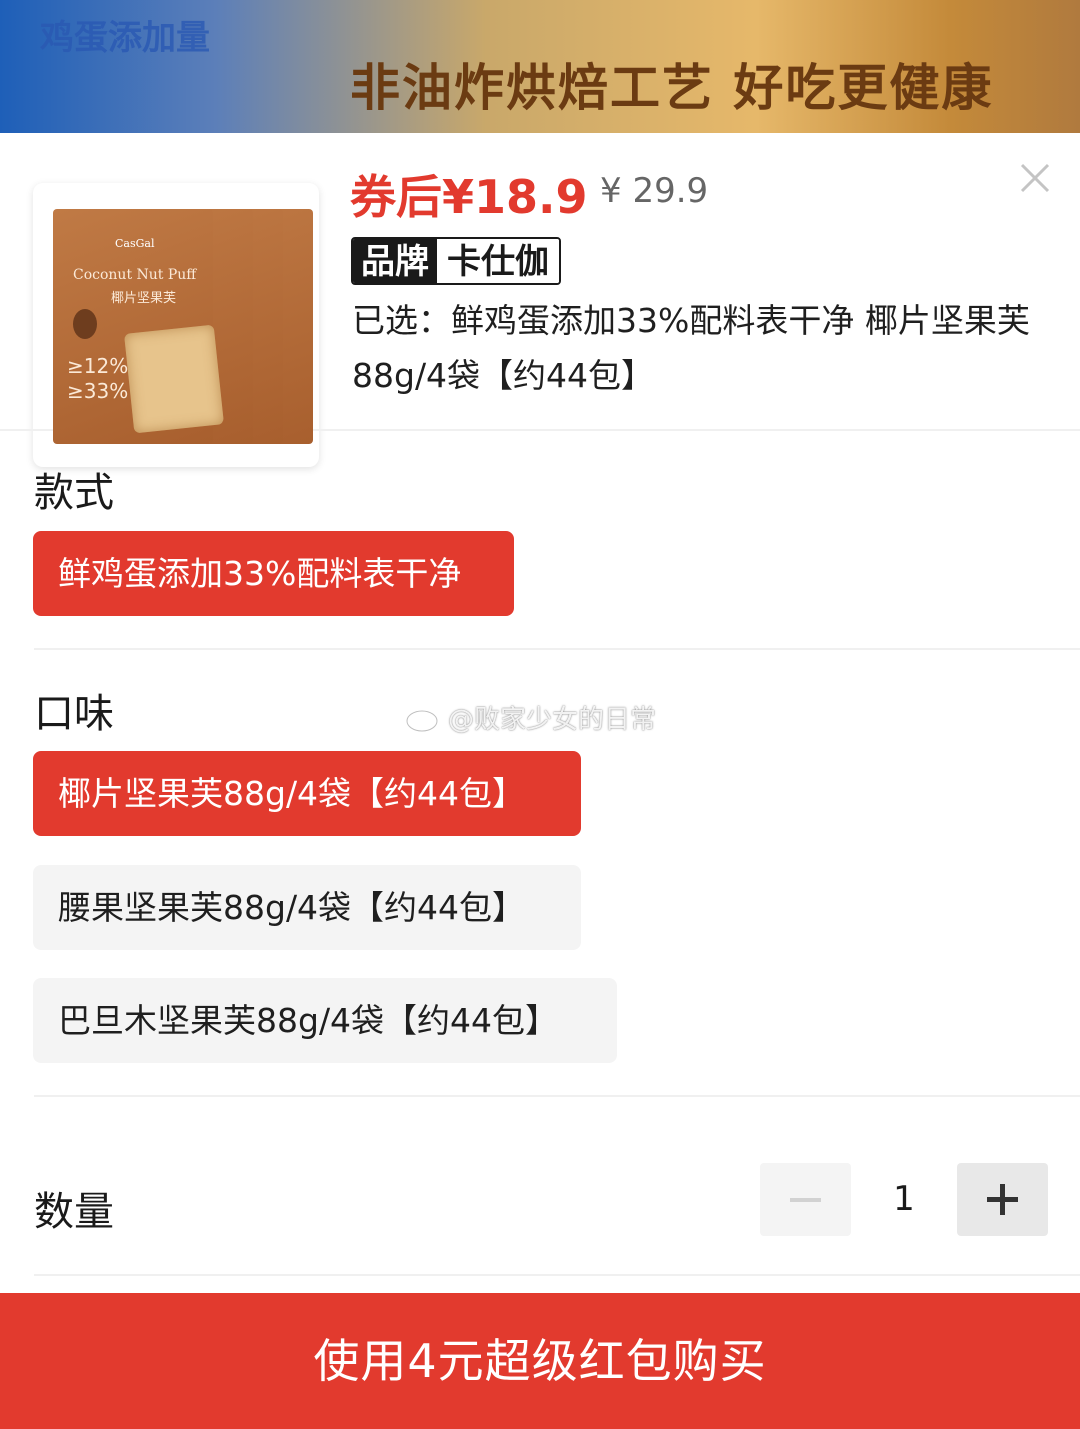 Image resolution: width=1080 pixels, height=1429 pixels. What do you see at coordinates (904, 1199) in the screenshot?
I see `quantity-value: 1` at bounding box center [904, 1199].